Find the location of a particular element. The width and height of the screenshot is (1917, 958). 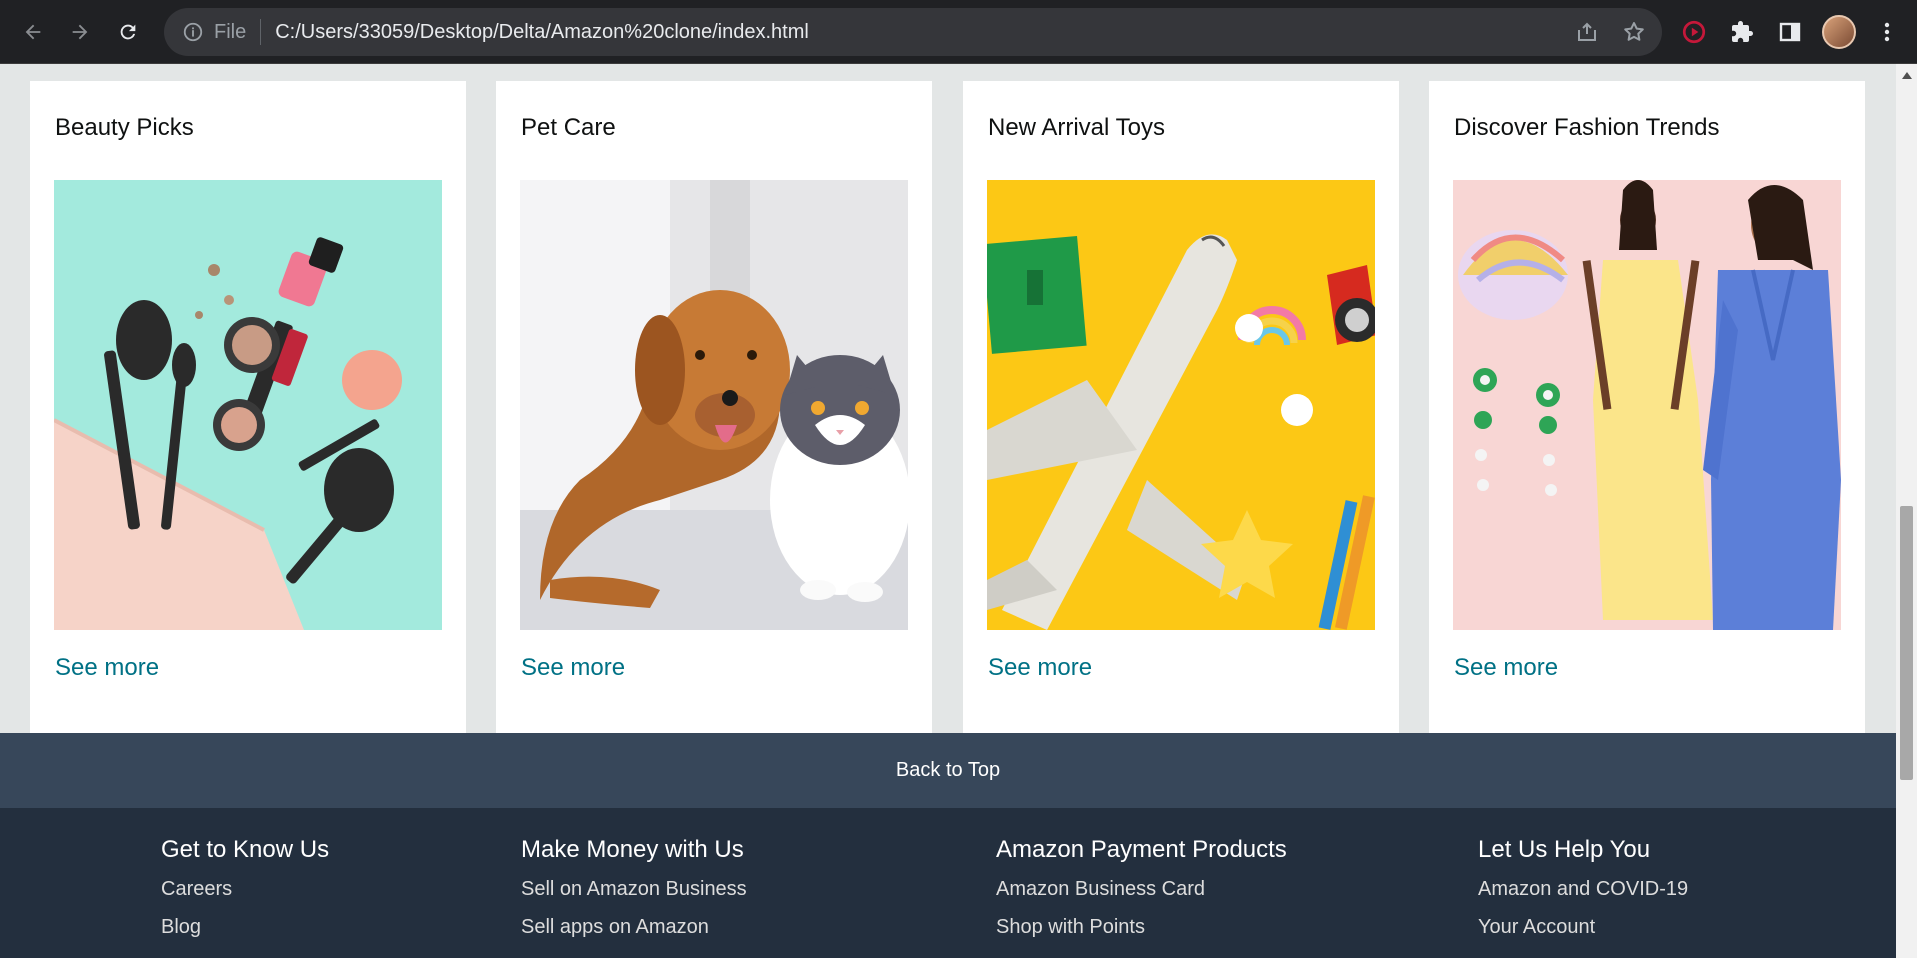

footer-column-get-to-know-us: Get to Know Us Careers Blog is located at coordinates (245, 887).